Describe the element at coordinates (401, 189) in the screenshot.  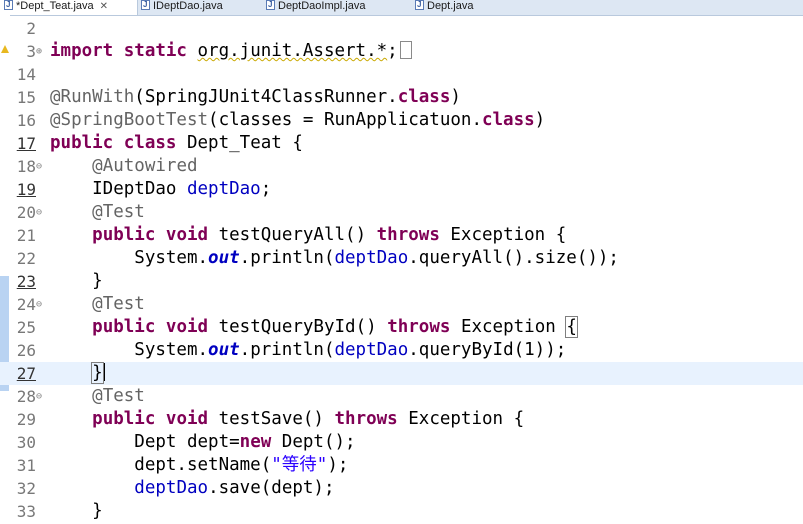
I see `code-line: 19 IDeptDao deptDao;` at that location.